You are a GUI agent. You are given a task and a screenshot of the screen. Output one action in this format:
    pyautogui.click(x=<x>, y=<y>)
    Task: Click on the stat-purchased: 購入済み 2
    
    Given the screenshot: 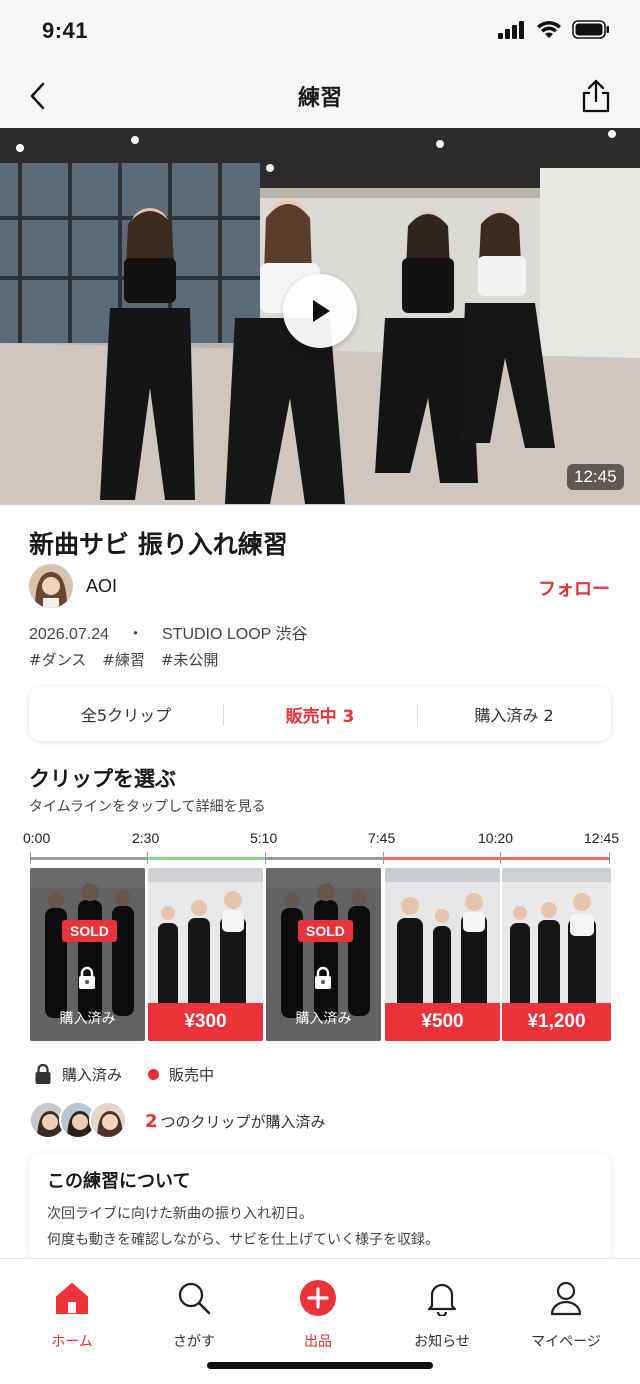 What is the action you would take?
    pyautogui.click(x=514, y=714)
    